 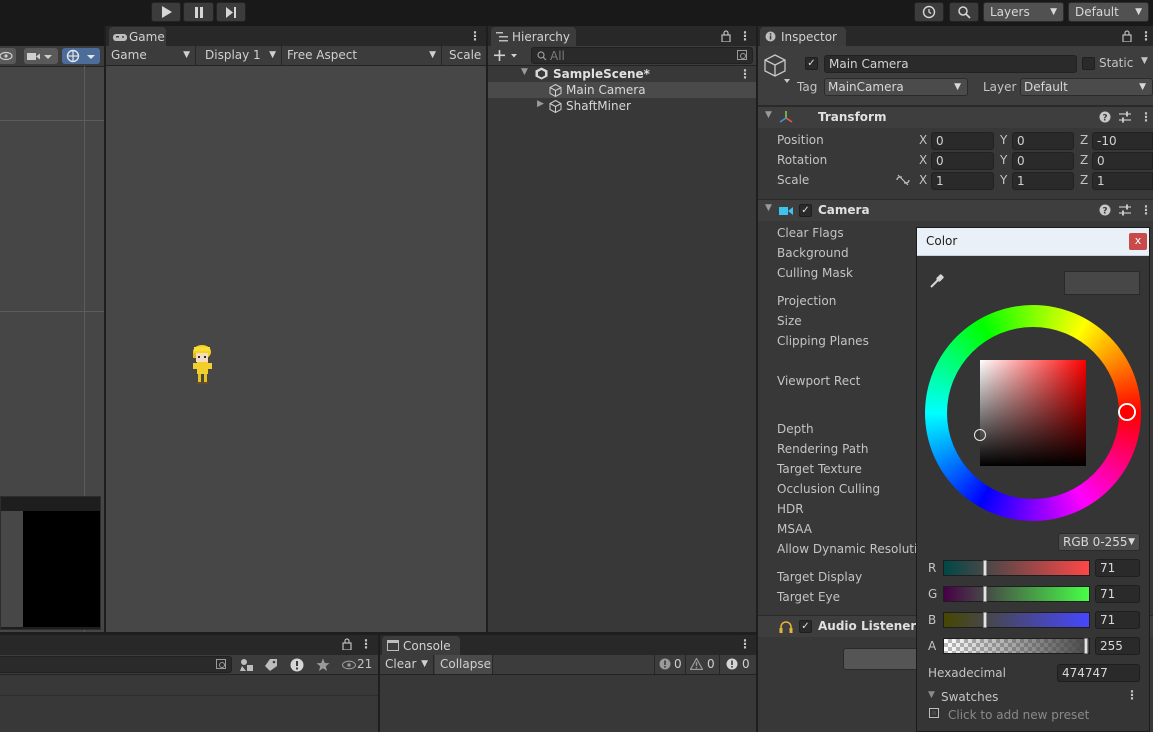 What do you see at coordinates (811, 63) in the screenshot?
I see `active-checkbox: ✓` at bounding box center [811, 63].